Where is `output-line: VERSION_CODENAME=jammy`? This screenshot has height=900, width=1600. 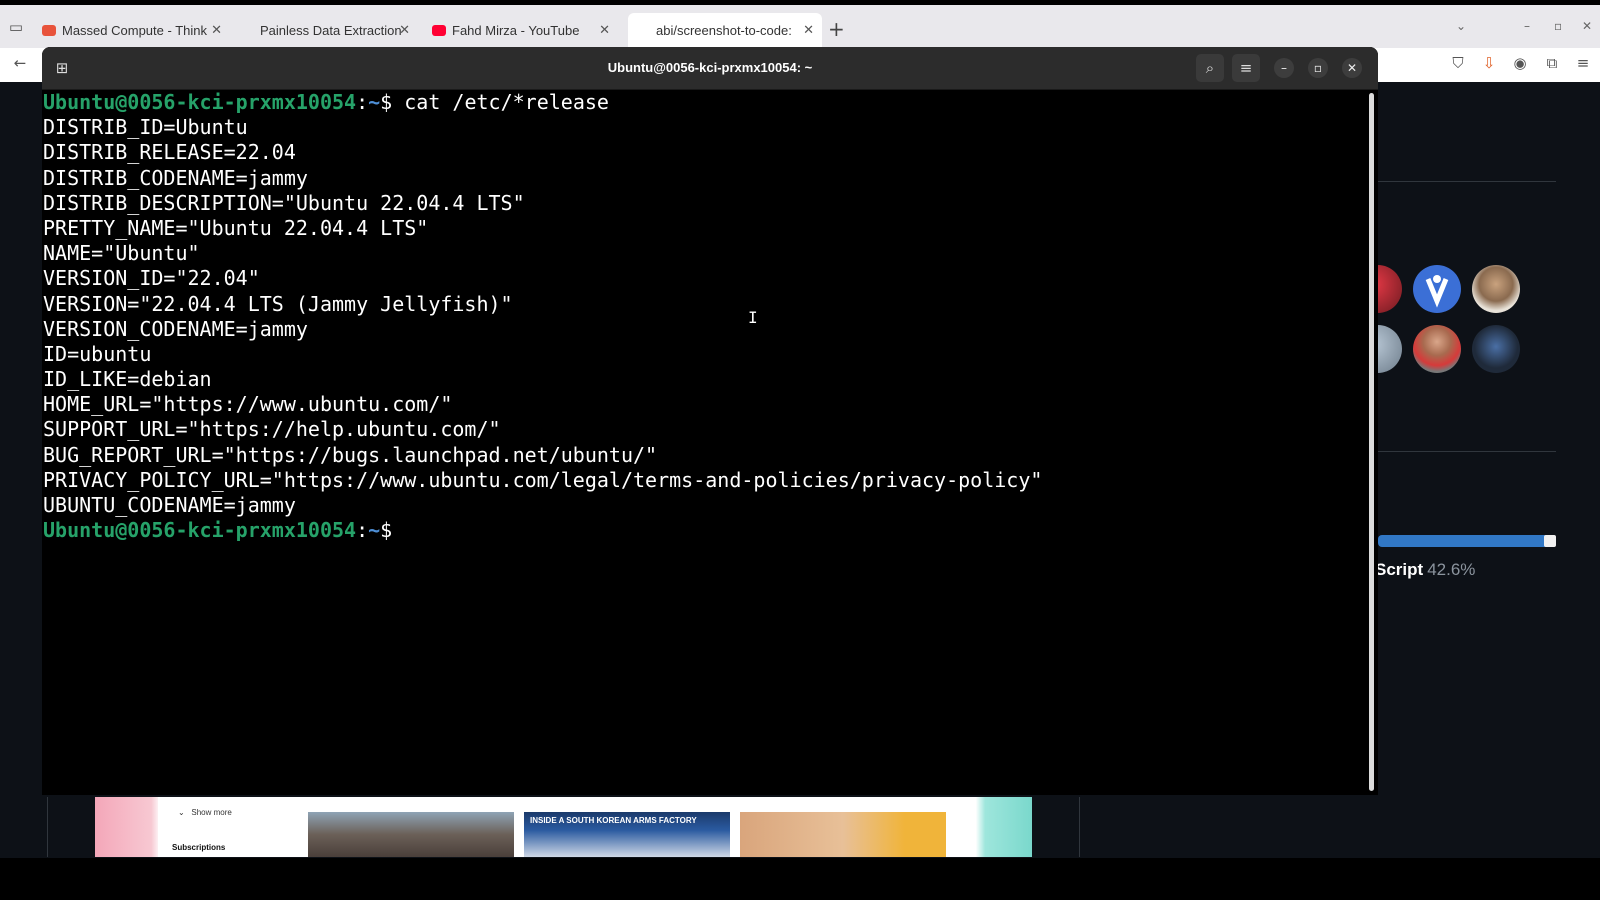 output-line: VERSION_CODENAME=jammy is located at coordinates (175, 328).